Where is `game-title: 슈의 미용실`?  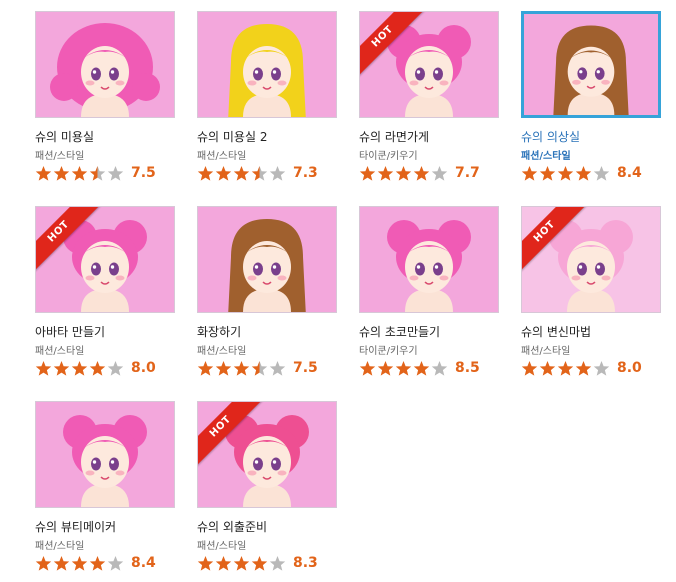
game-title: 슈의 미용실 is located at coordinates (106, 136).